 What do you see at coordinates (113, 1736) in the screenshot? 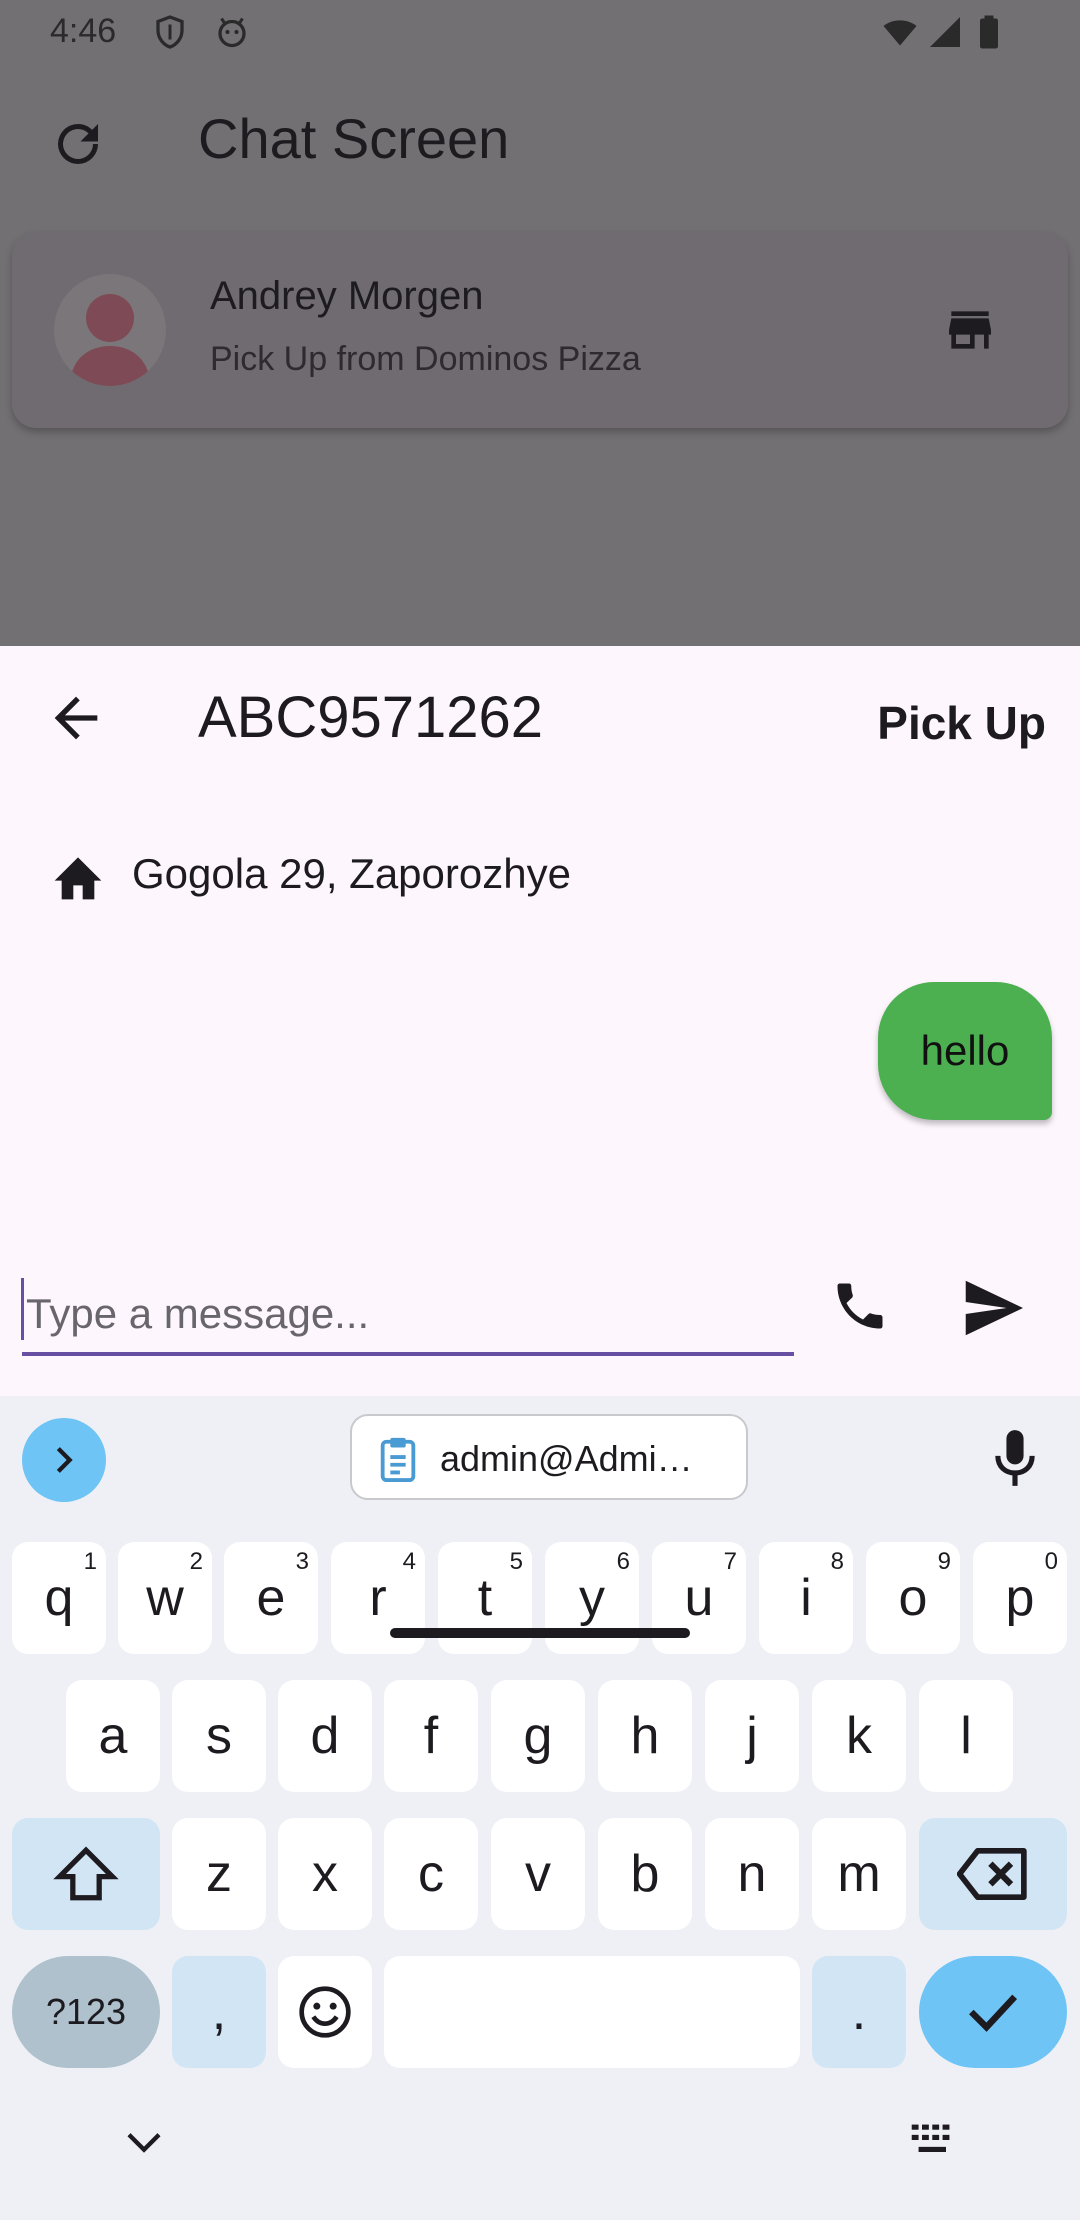
I see `key-a: a` at bounding box center [113, 1736].